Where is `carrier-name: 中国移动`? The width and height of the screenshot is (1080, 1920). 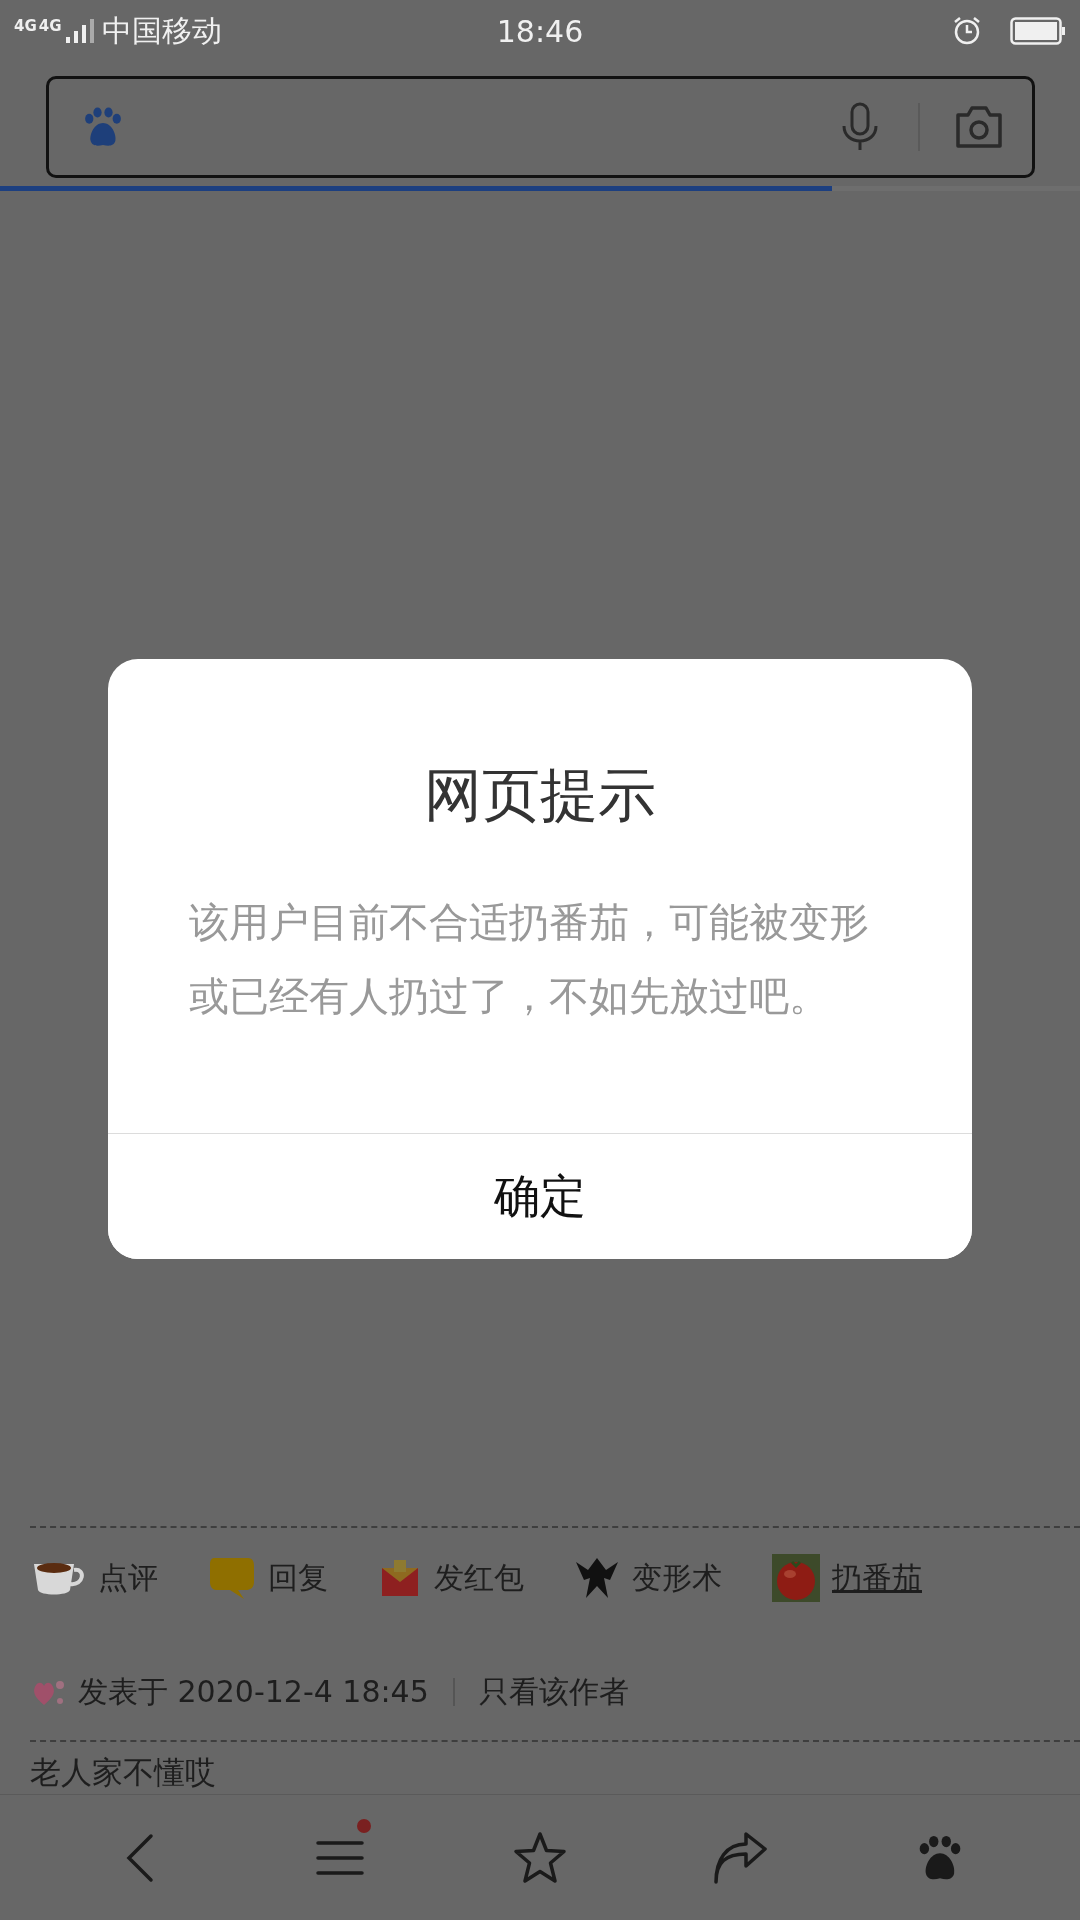 carrier-name: 中国移动 is located at coordinates (161, 30).